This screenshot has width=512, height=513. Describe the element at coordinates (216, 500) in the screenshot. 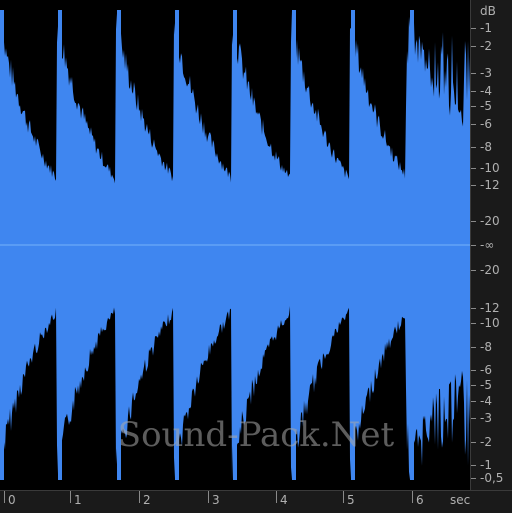

I see `time-tick-label: 3` at that location.